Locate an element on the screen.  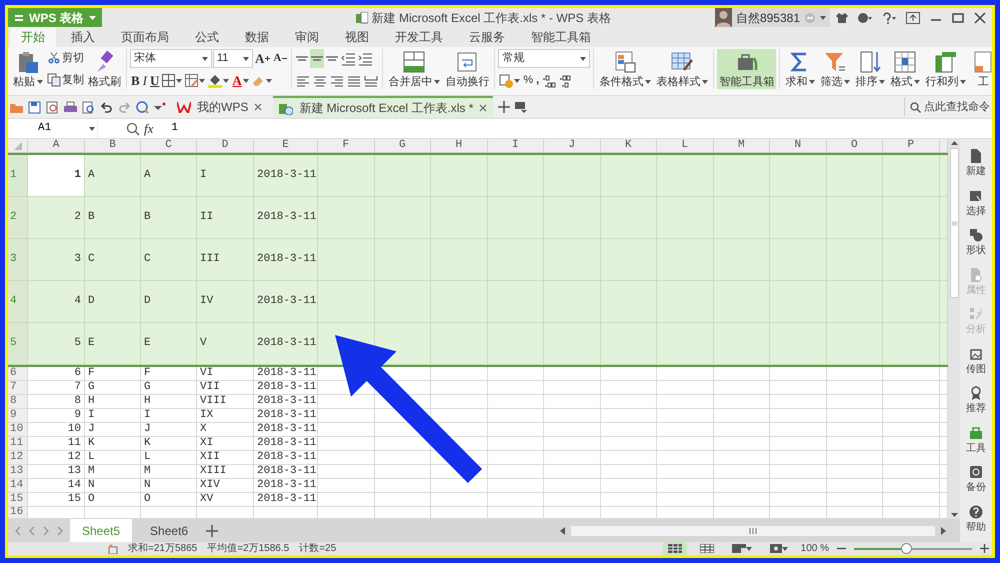
normal-view-button is located at coordinates (674, 548).